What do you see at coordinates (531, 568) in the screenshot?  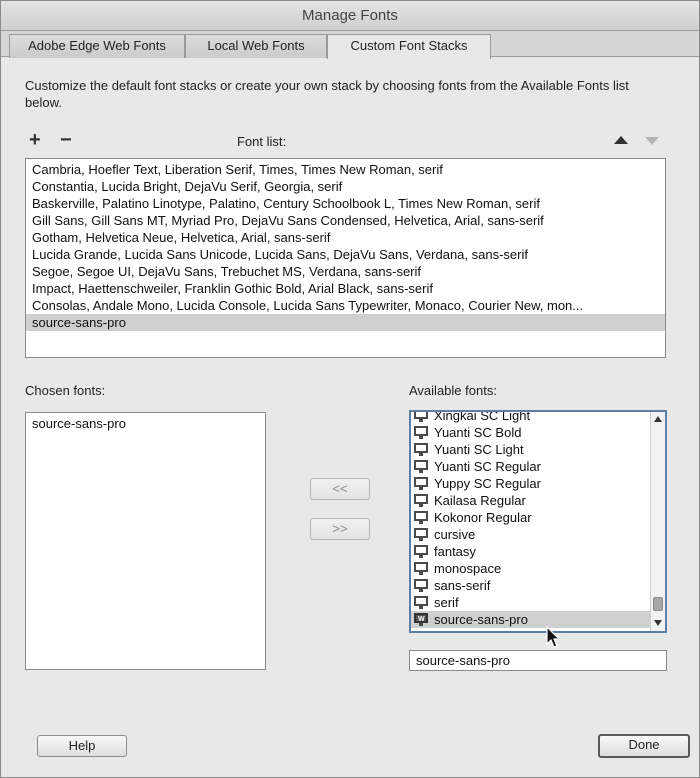 I see `available-font-row: monospace` at bounding box center [531, 568].